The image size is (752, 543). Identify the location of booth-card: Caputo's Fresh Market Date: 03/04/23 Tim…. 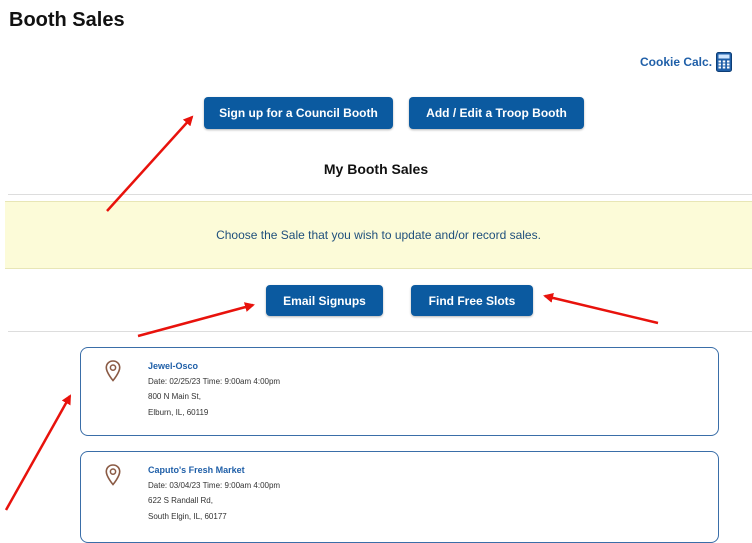
(399, 497).